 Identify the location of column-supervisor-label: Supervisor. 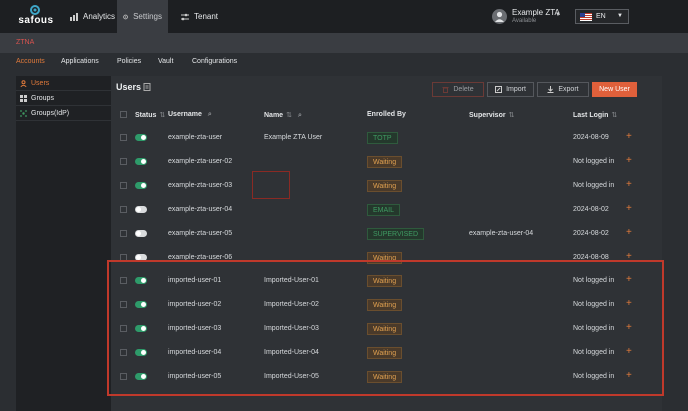
(487, 115).